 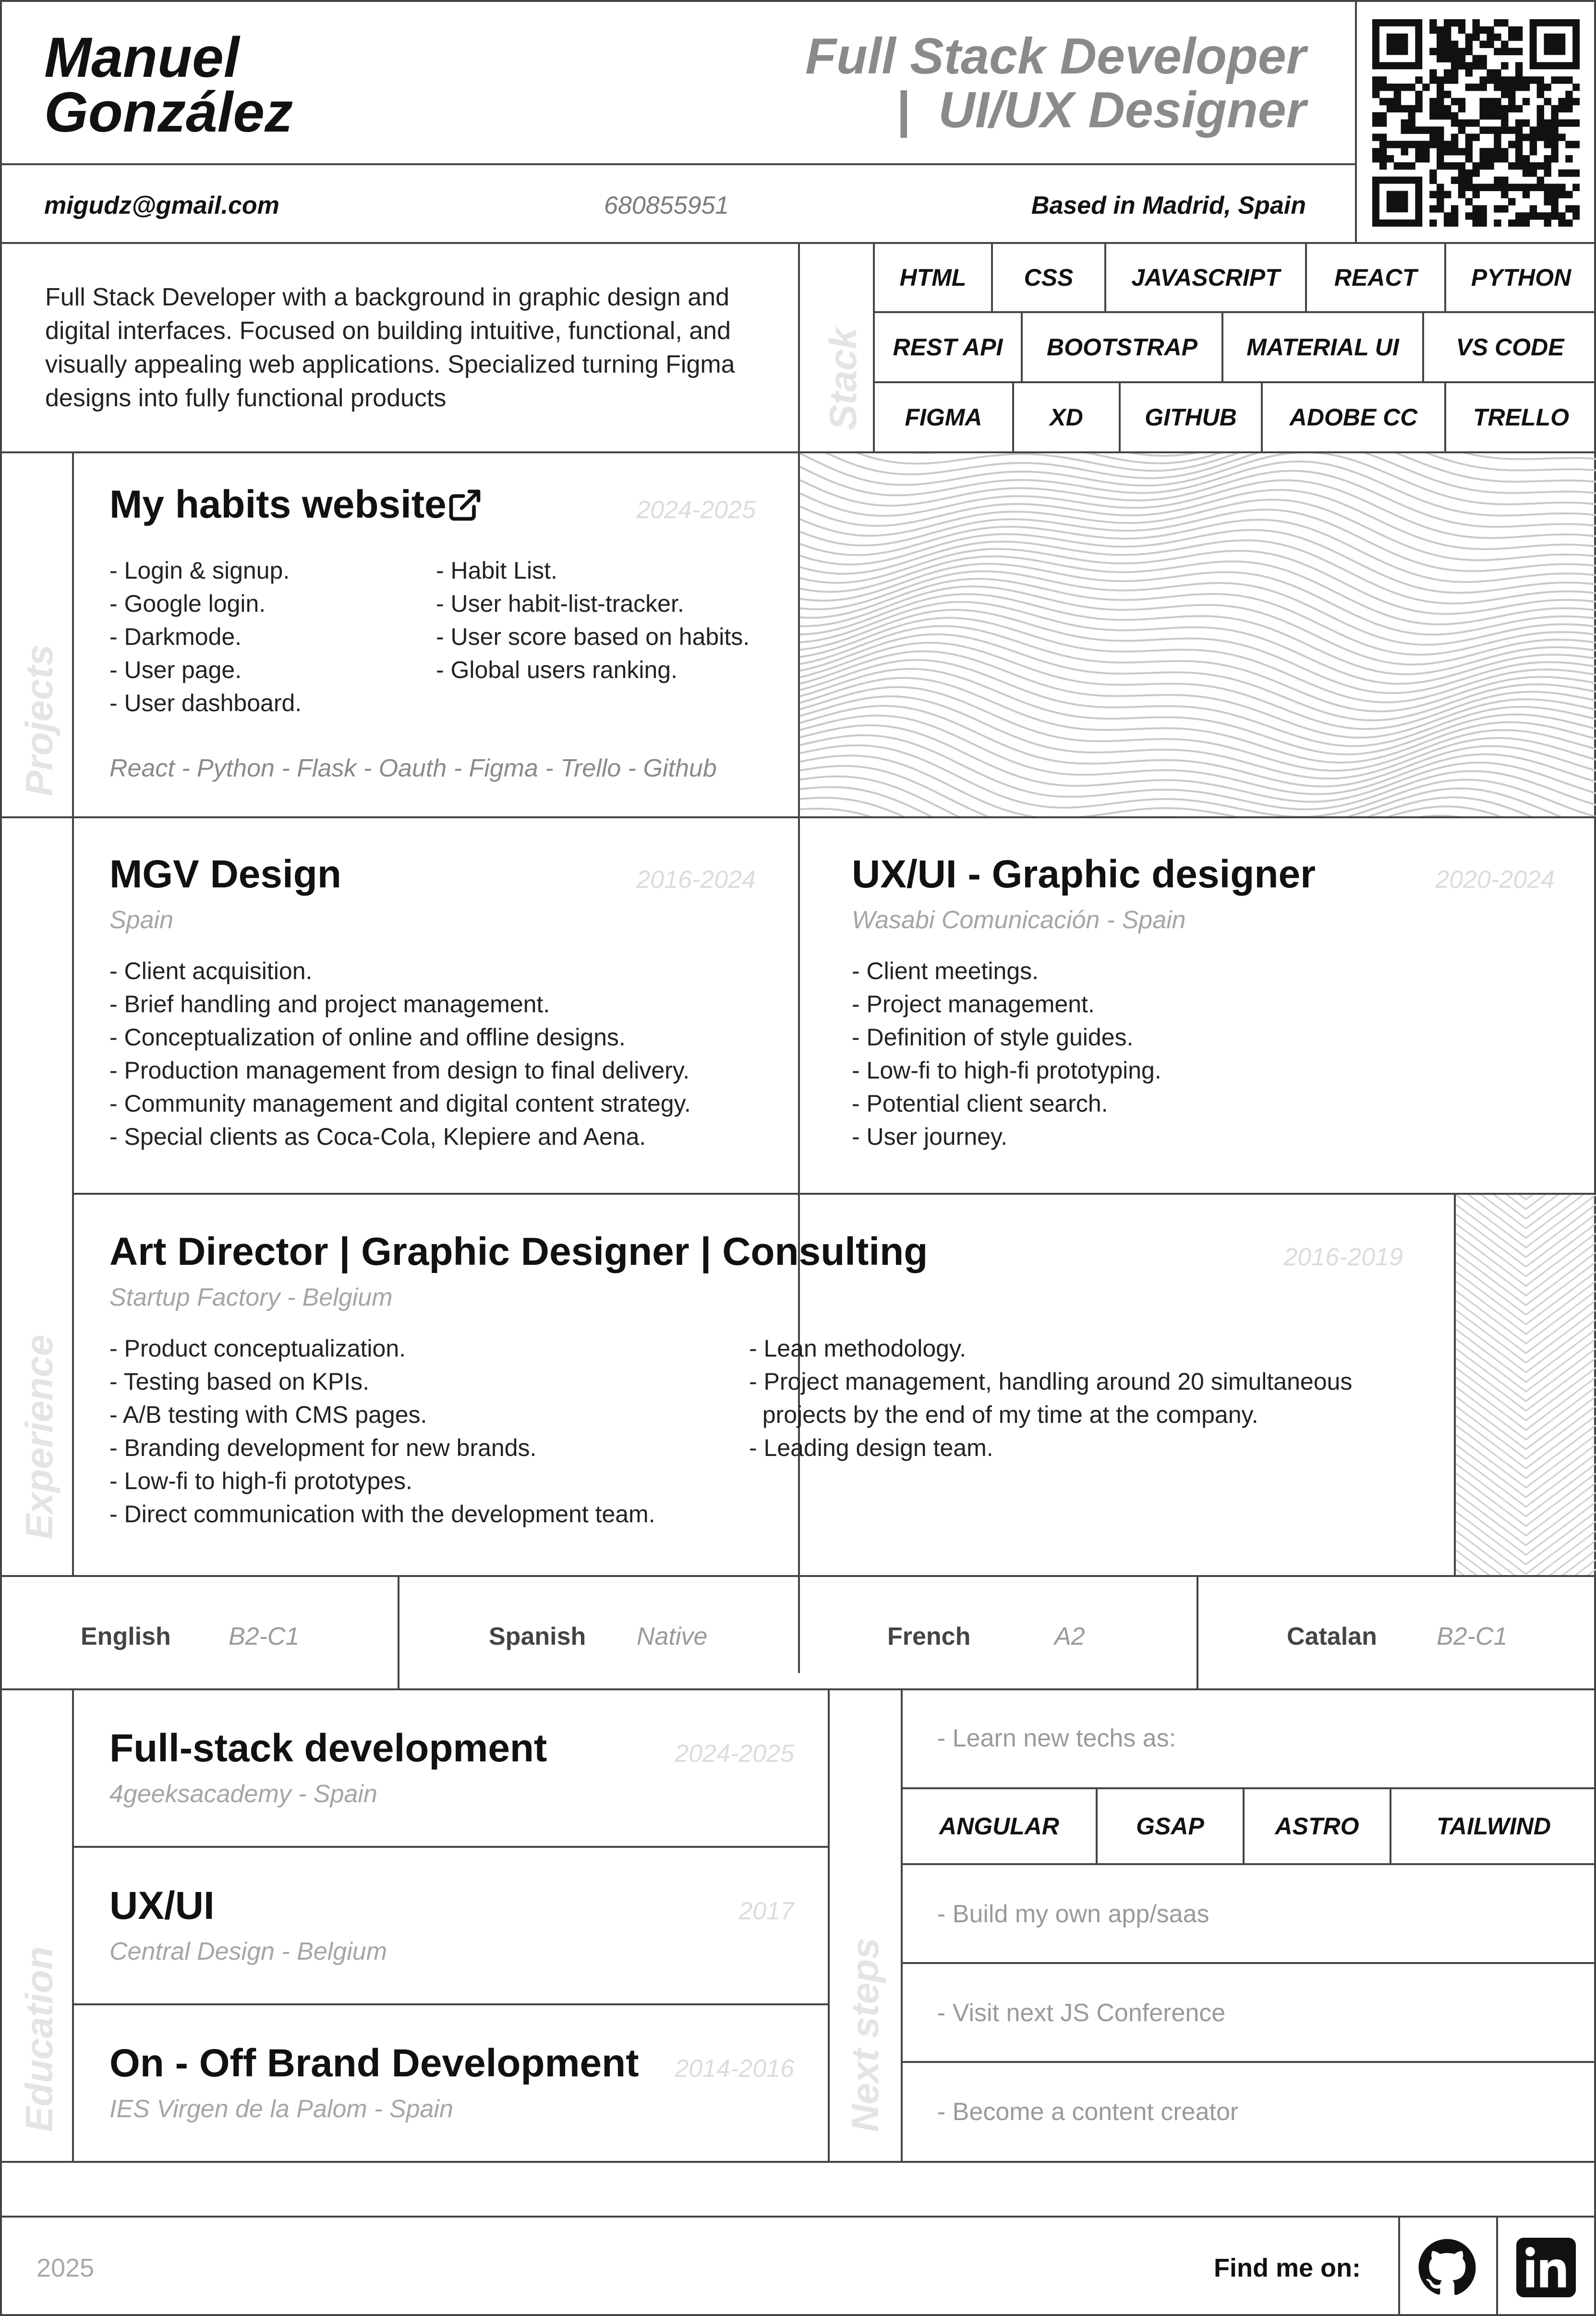 What do you see at coordinates (126, 1636) in the screenshot?
I see `language-name: English` at bounding box center [126, 1636].